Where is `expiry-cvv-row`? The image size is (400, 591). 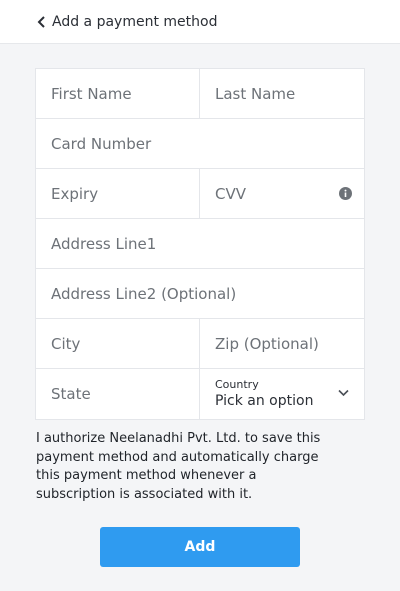
expiry-cvv-row is located at coordinates (200, 194).